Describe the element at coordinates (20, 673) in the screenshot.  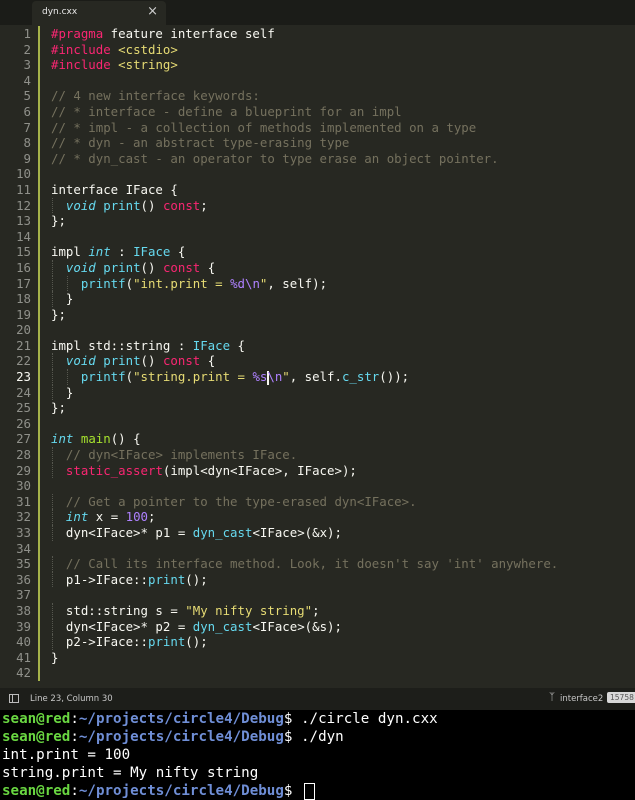
I see `line-number: 42` at that location.